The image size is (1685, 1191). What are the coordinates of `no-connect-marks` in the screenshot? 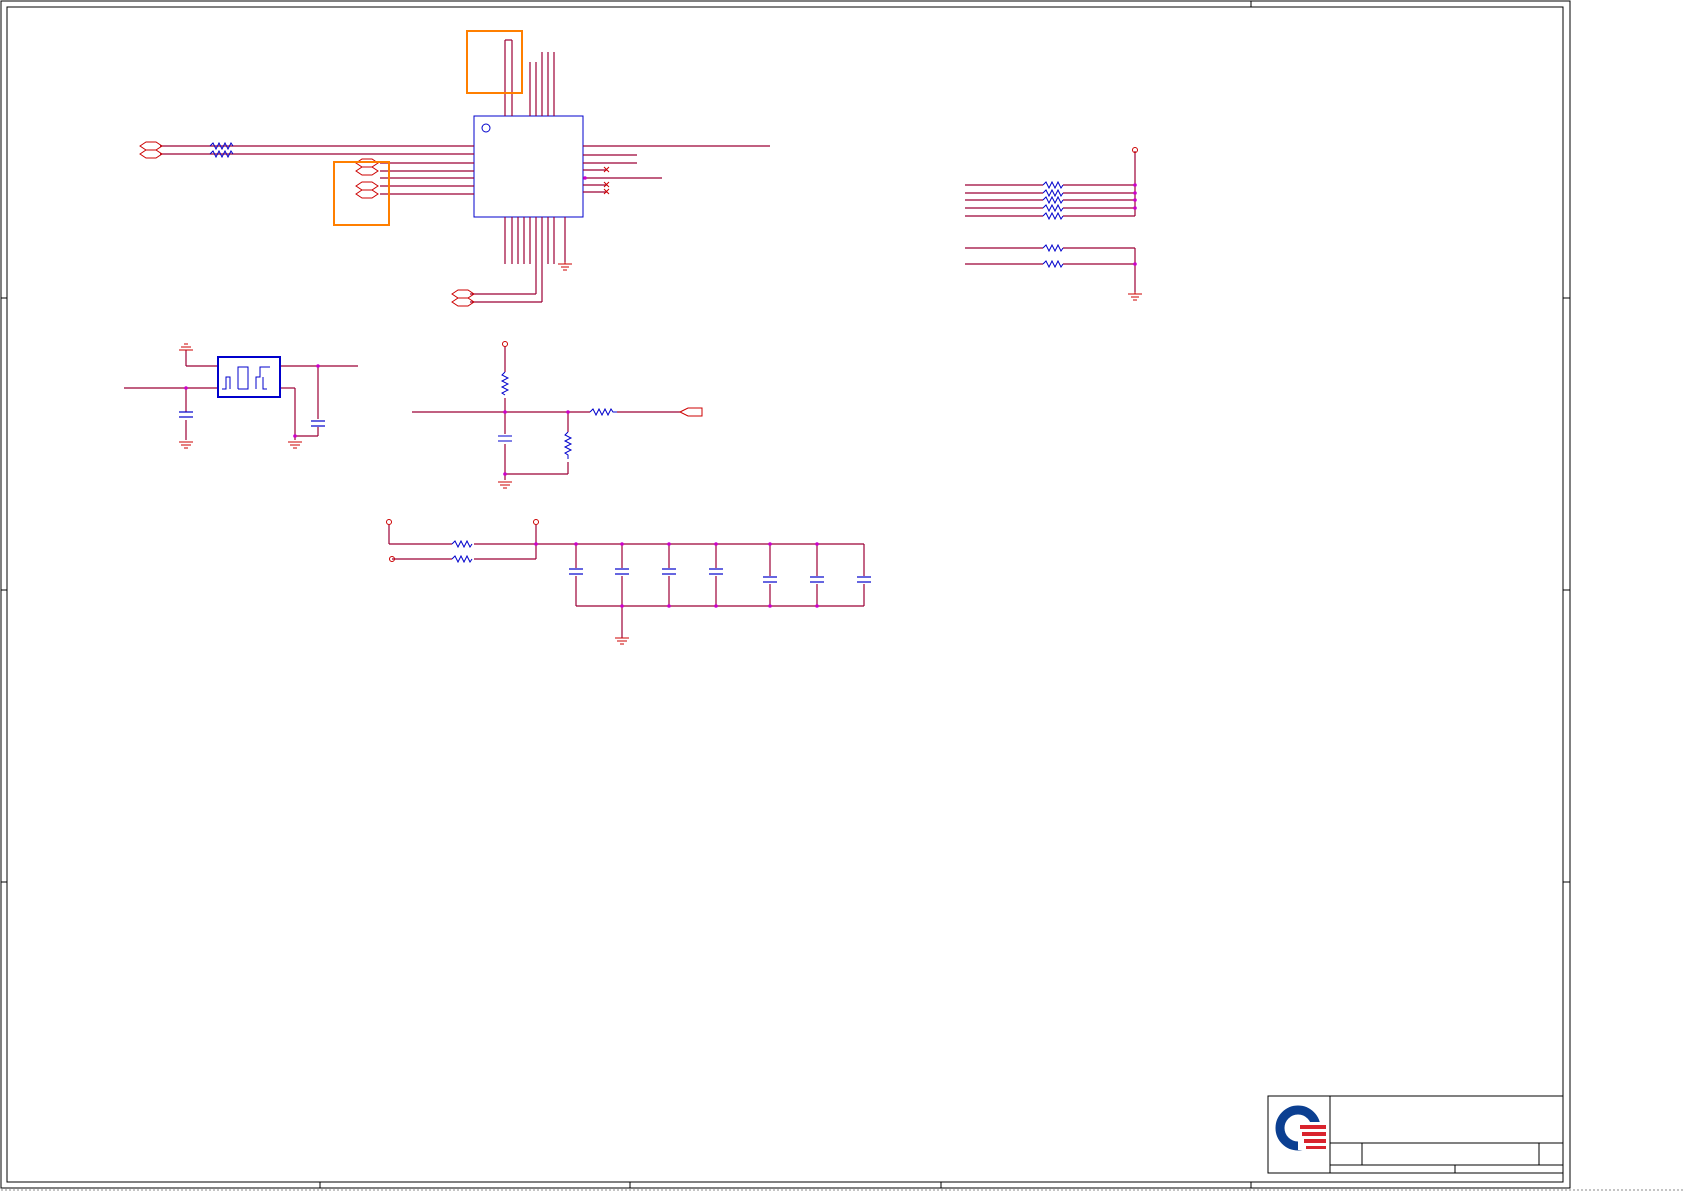 It's located at (606, 180).